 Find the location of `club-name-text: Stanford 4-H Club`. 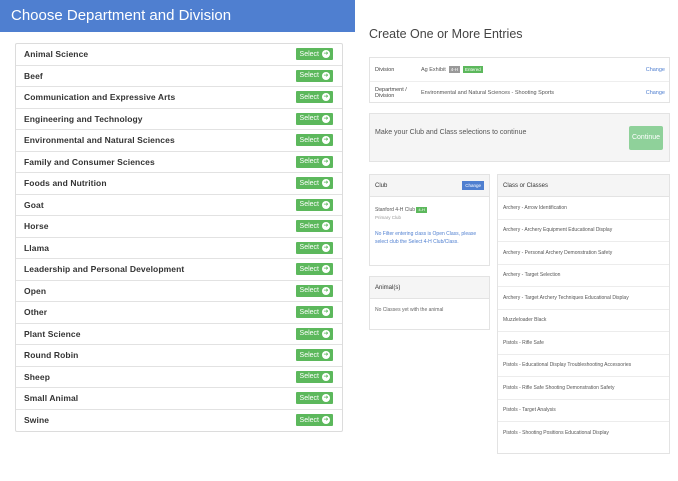

club-name-text: Stanford 4-H Club is located at coordinates (395, 210).